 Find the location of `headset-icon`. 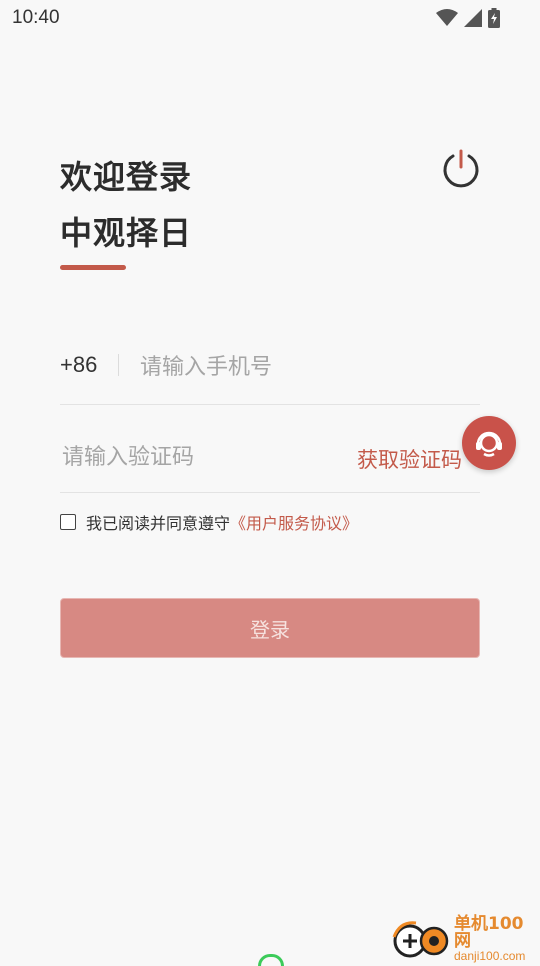

headset-icon is located at coordinates (489, 444).